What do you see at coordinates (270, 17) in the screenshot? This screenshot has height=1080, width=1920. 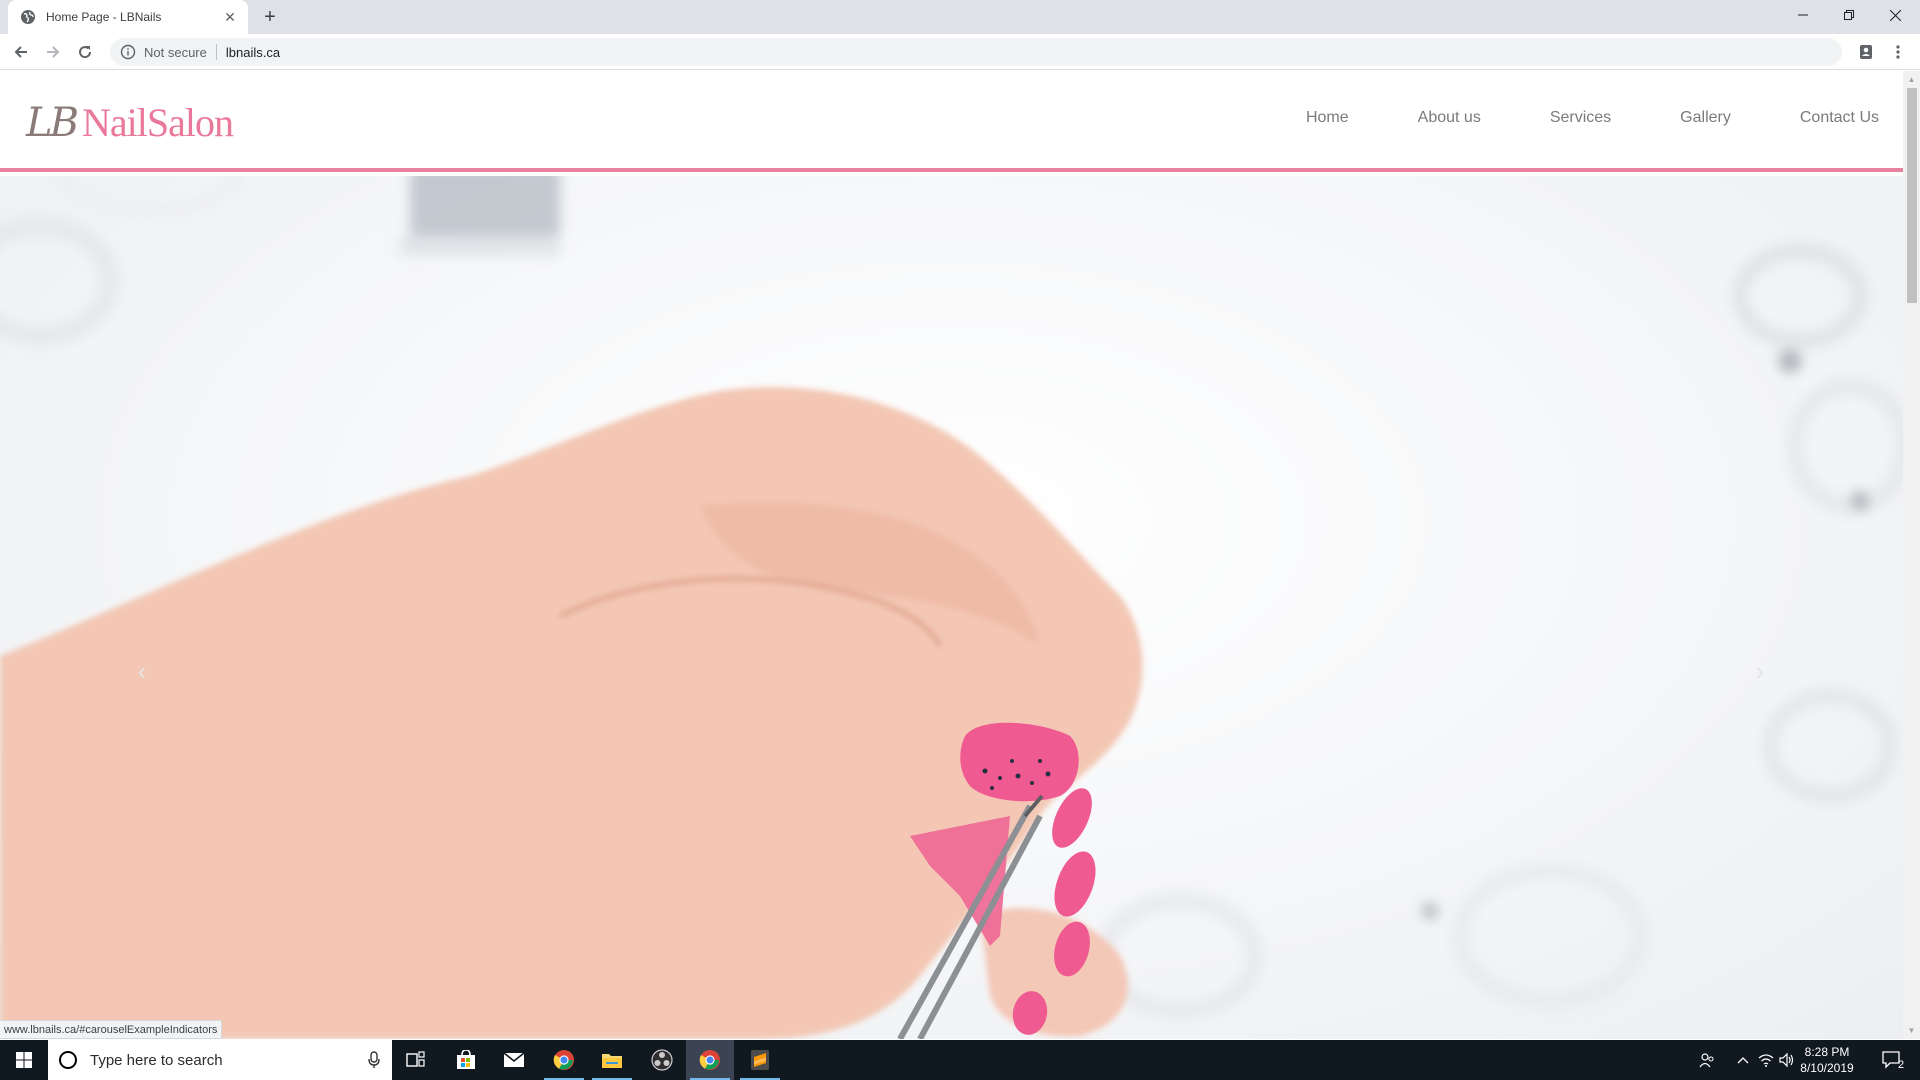 I see `new-tab-button: +` at bounding box center [270, 17].